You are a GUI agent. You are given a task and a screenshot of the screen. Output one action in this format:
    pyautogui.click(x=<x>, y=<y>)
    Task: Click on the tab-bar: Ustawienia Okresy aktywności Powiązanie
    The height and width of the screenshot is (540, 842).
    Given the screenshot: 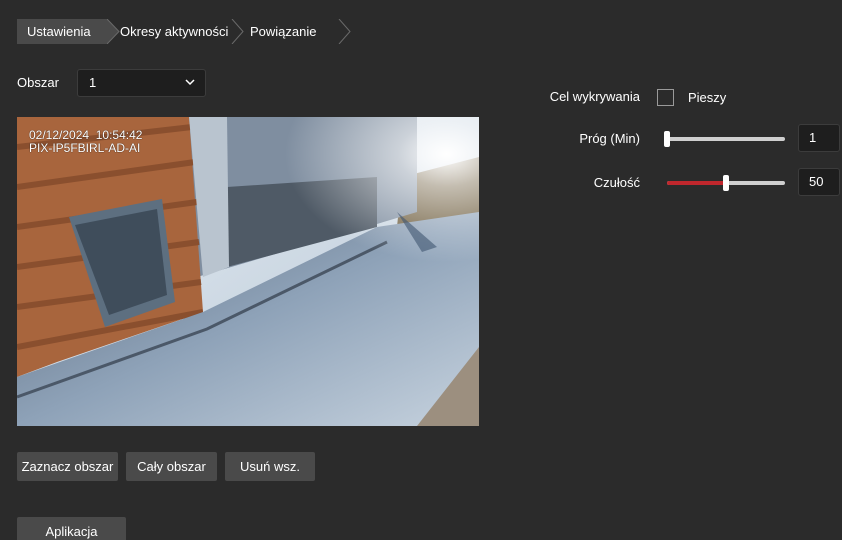 What is the action you would take?
    pyautogui.click(x=184, y=31)
    